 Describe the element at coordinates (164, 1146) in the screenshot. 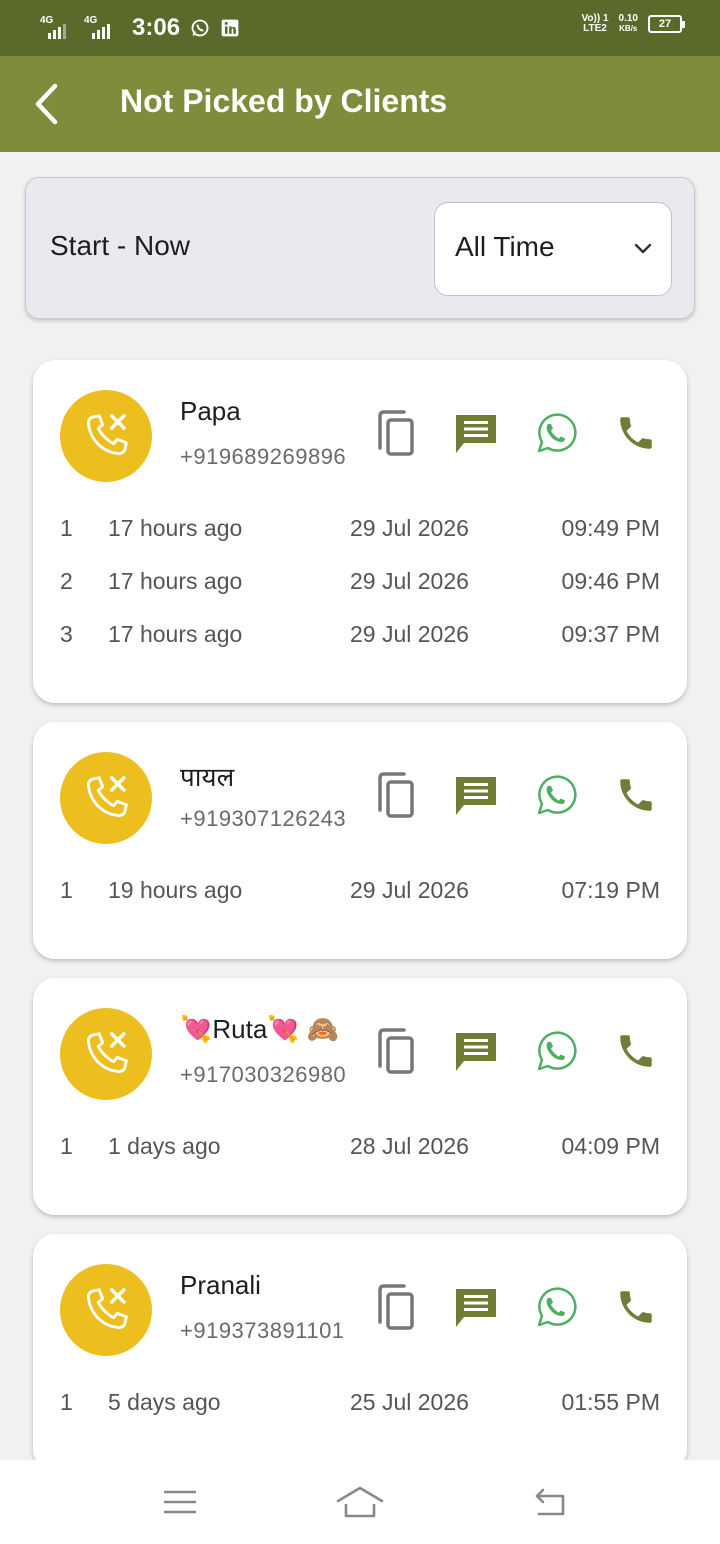

I see `call-relative-time: 1 days ago` at that location.